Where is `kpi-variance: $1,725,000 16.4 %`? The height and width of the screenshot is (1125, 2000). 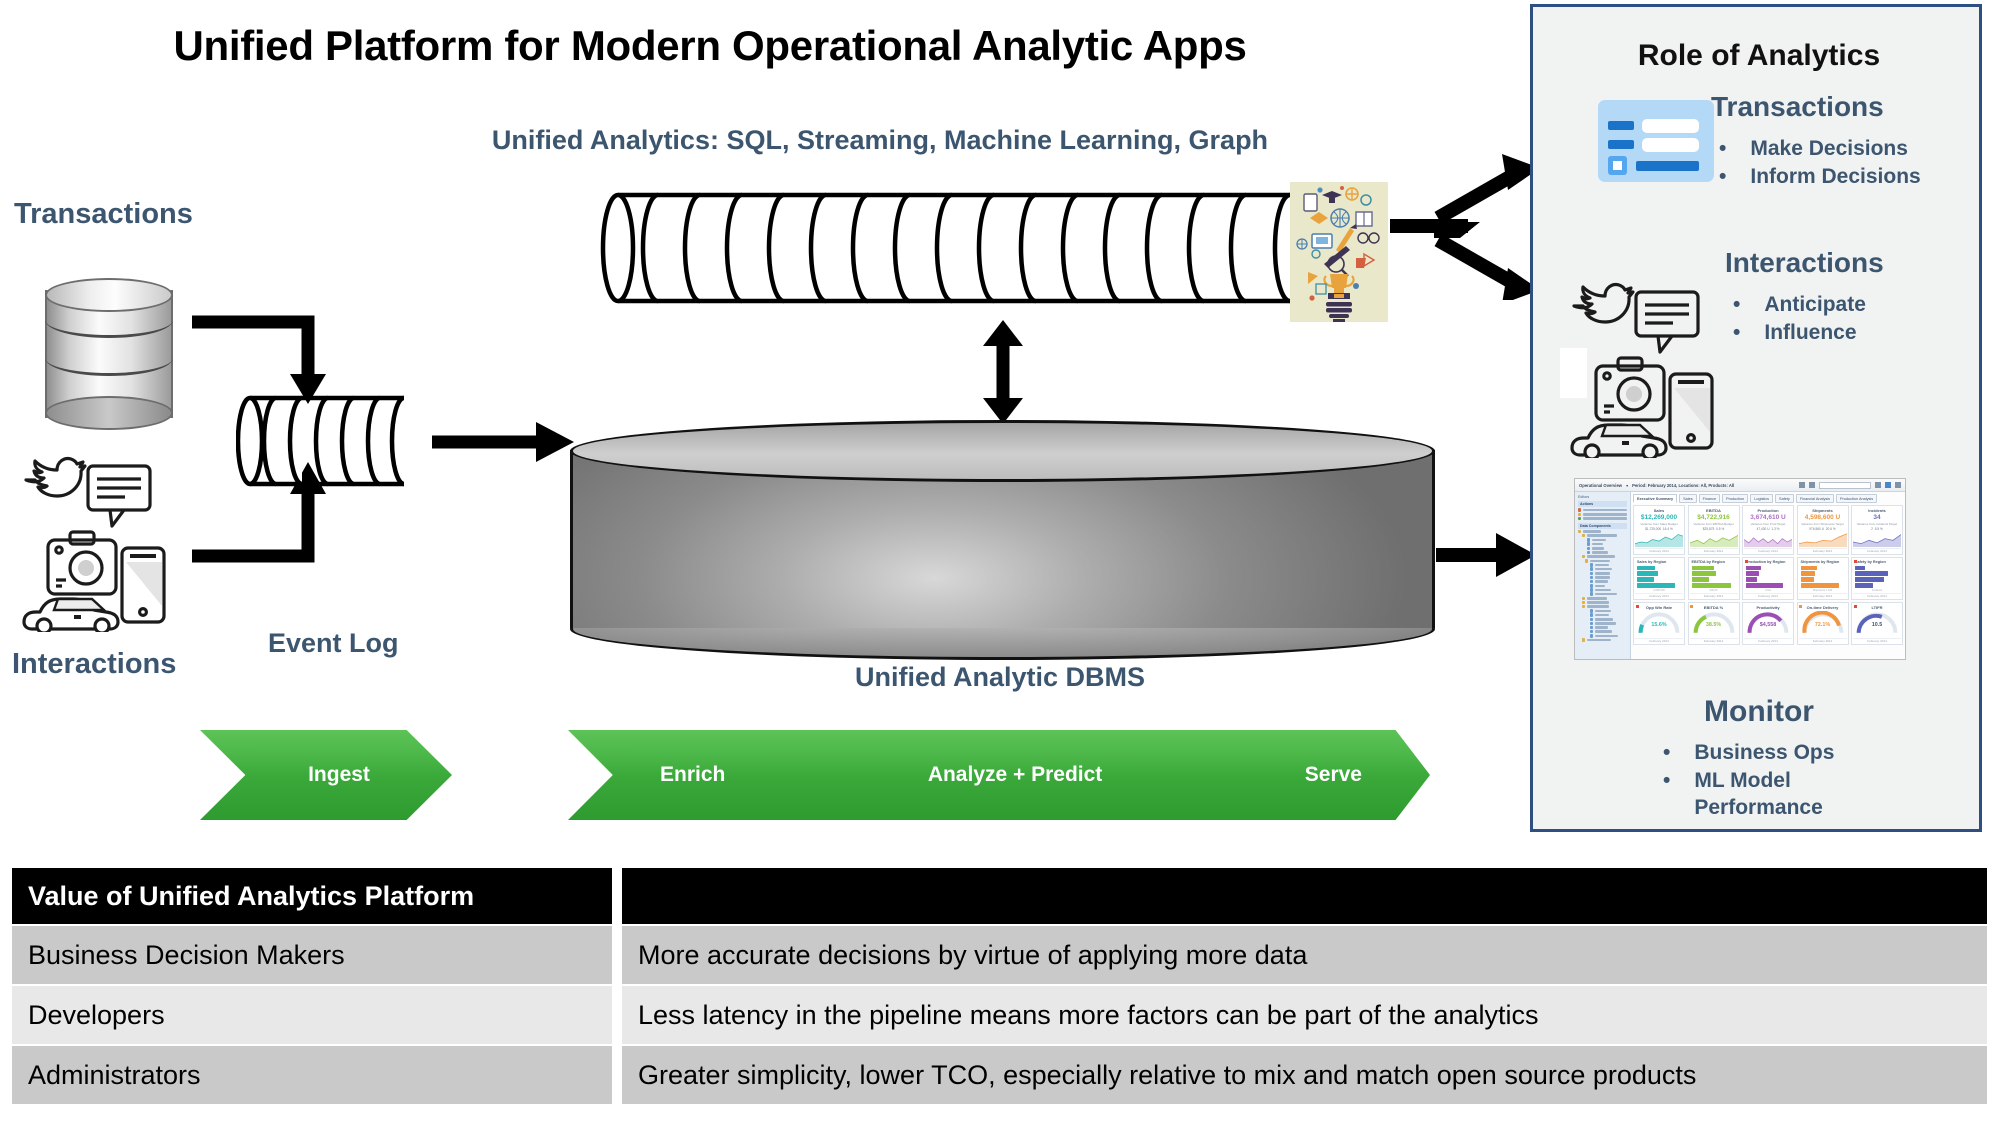
kpi-variance: $1,725,000 16.4 % is located at coordinates (1659, 528).